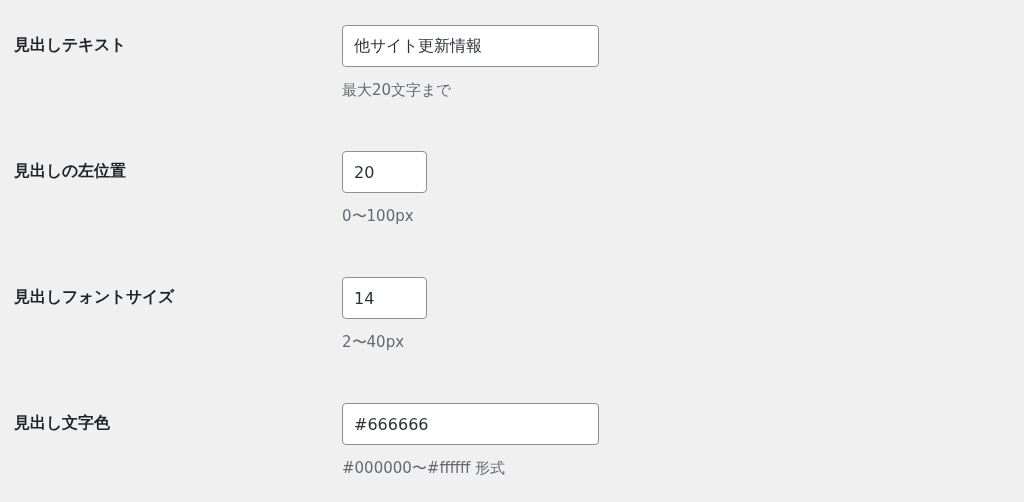  What do you see at coordinates (373, 342) in the screenshot?
I see `hint-text: 2〜40px` at bounding box center [373, 342].